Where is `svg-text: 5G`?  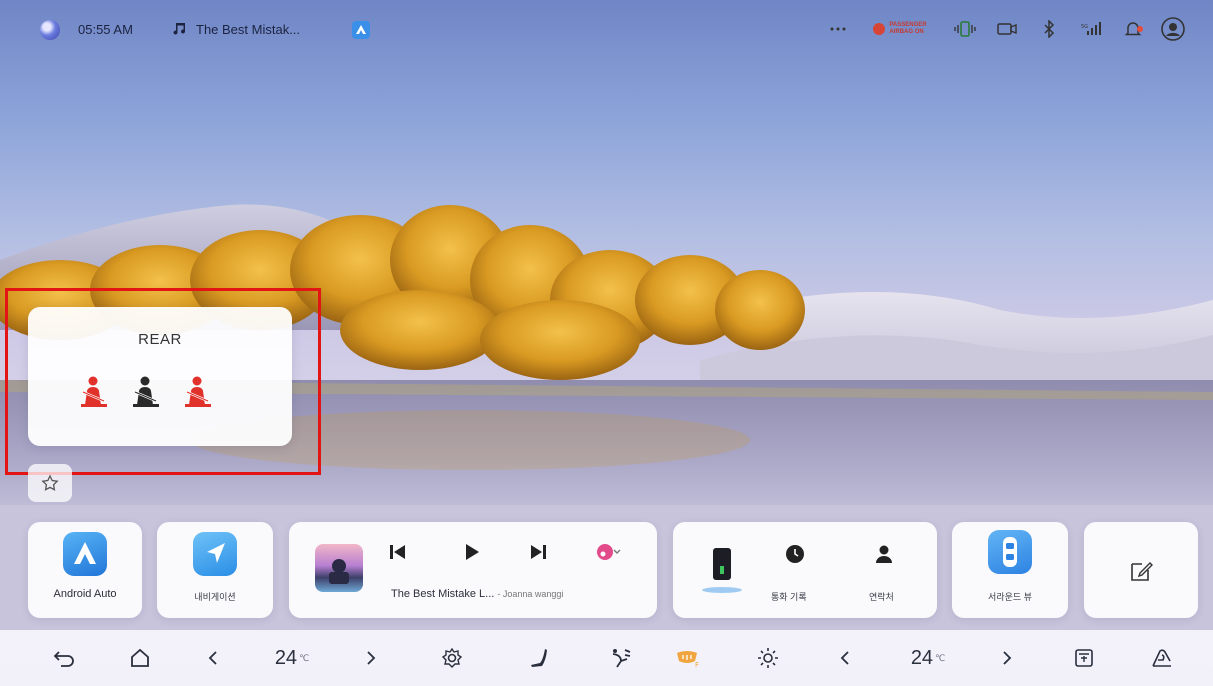
svg-text: 5G is located at coordinates (1084, 27).